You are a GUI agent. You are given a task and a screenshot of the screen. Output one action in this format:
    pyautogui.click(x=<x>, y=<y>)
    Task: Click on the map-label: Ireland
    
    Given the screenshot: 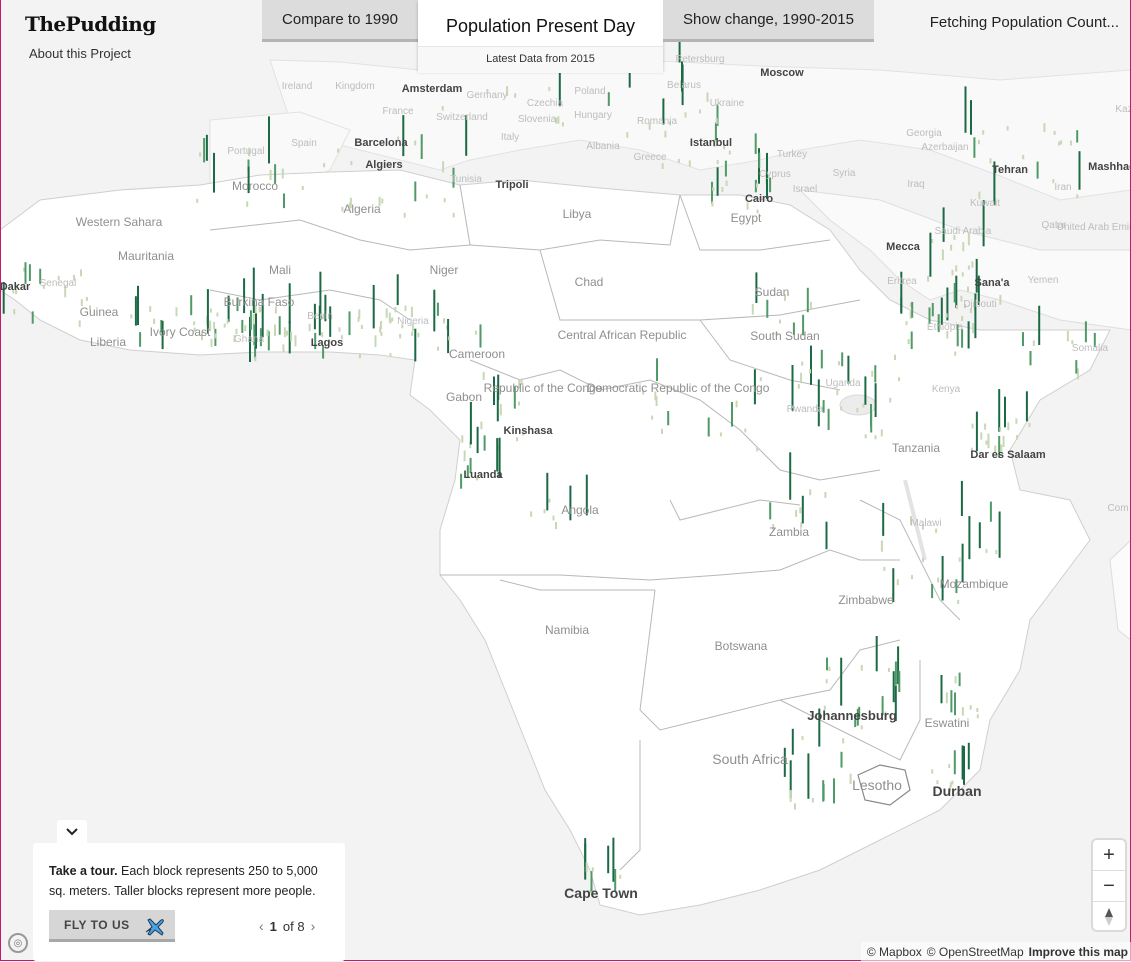 What is the action you would take?
    pyautogui.click(x=297, y=86)
    